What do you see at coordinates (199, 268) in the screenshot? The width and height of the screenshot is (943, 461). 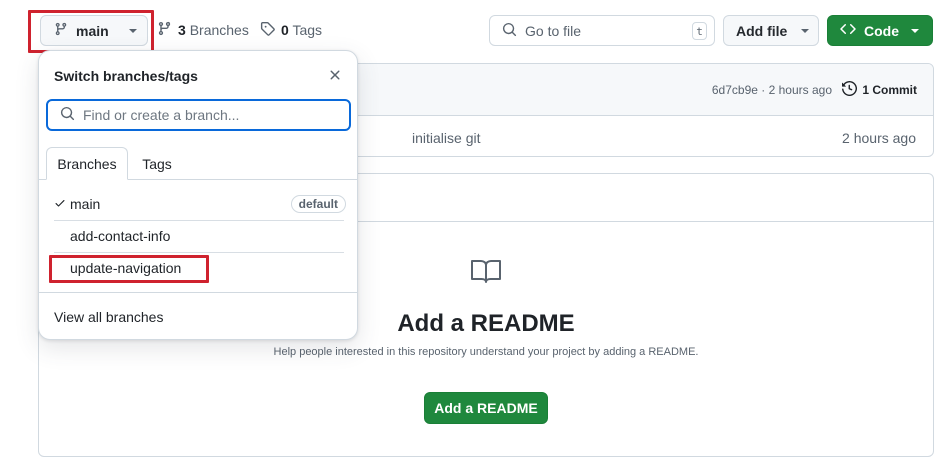 I see `branch-item-update-navigation: update-navigation` at bounding box center [199, 268].